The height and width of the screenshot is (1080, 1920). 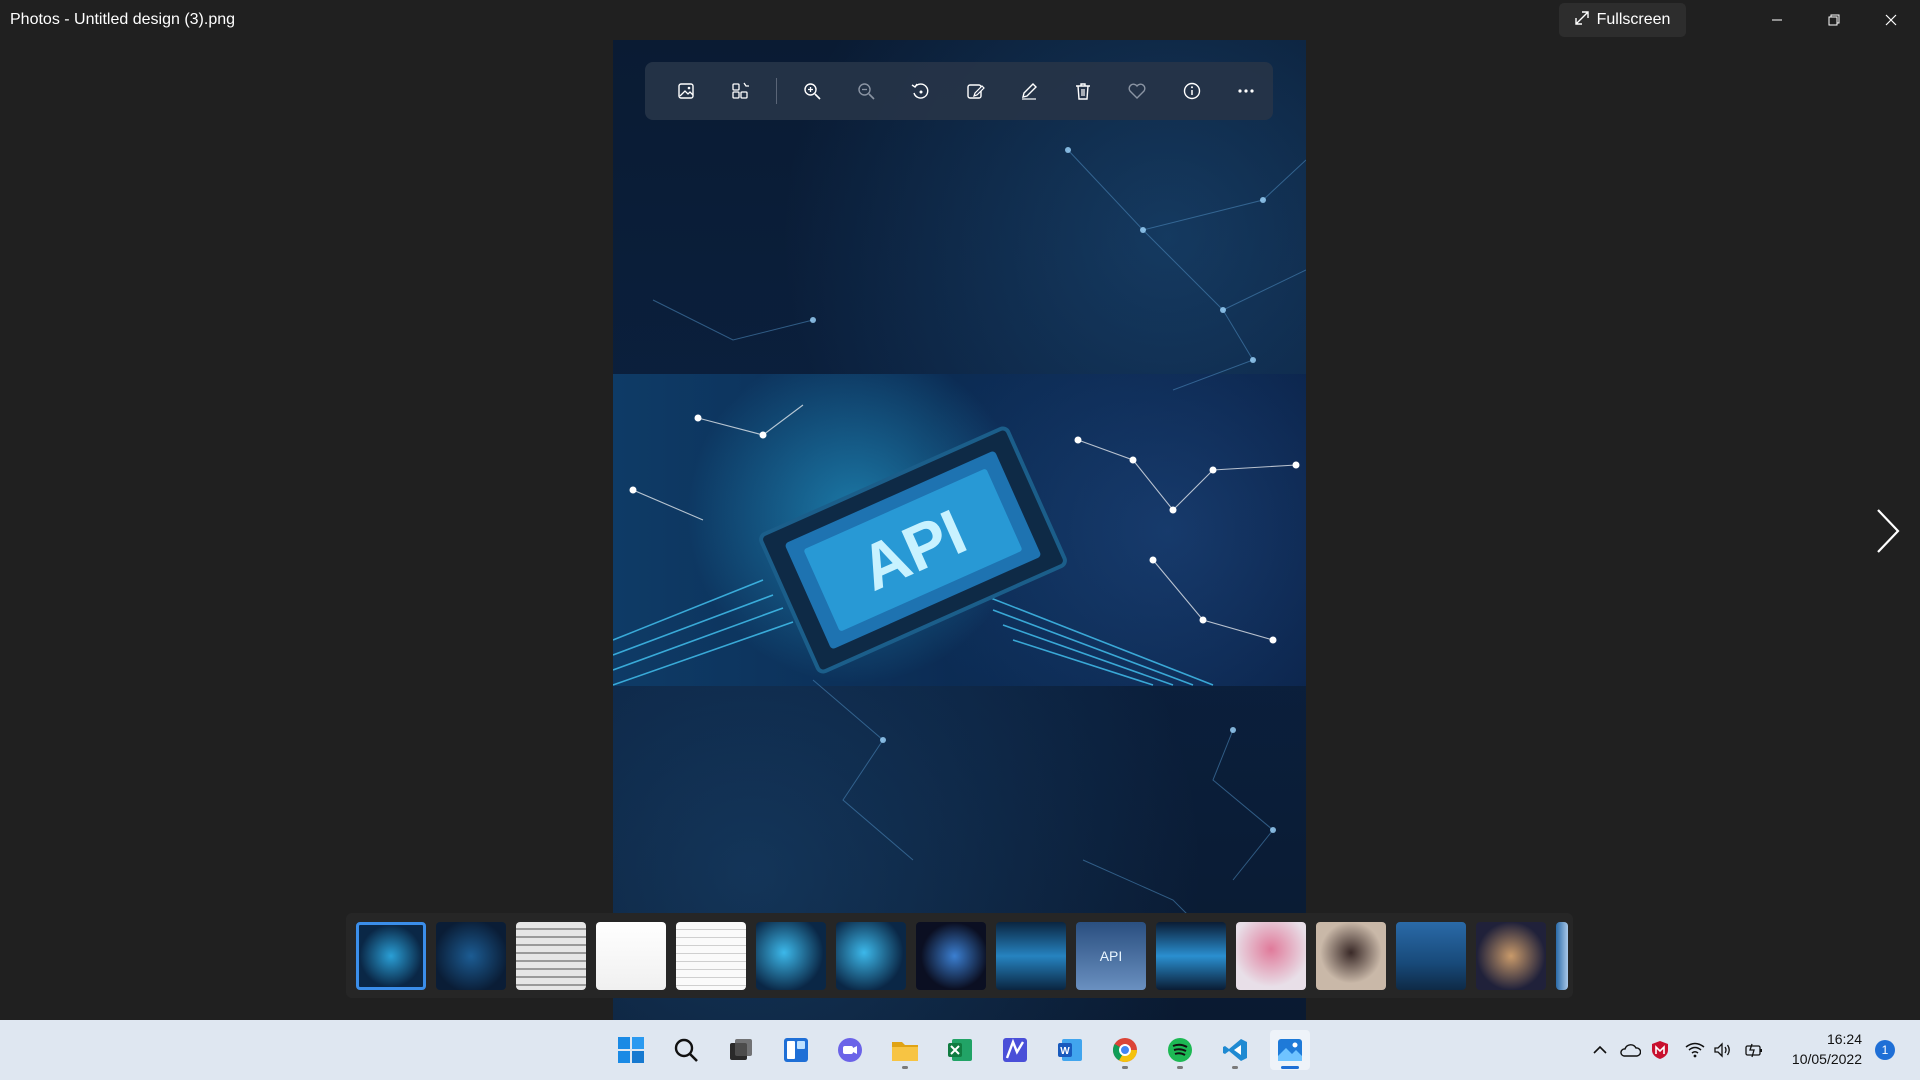 I want to click on excel-icon, so click(x=960, y=1050).